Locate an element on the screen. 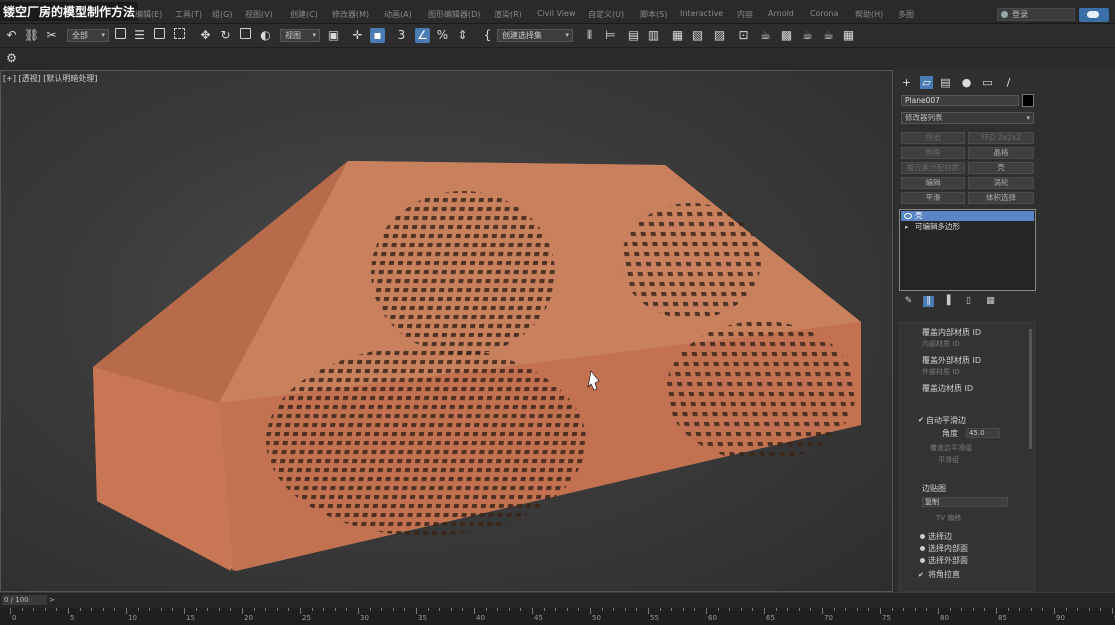 This screenshot has width=1115, height=625. time-slider: 0 / 100 is located at coordinates (24, 600).